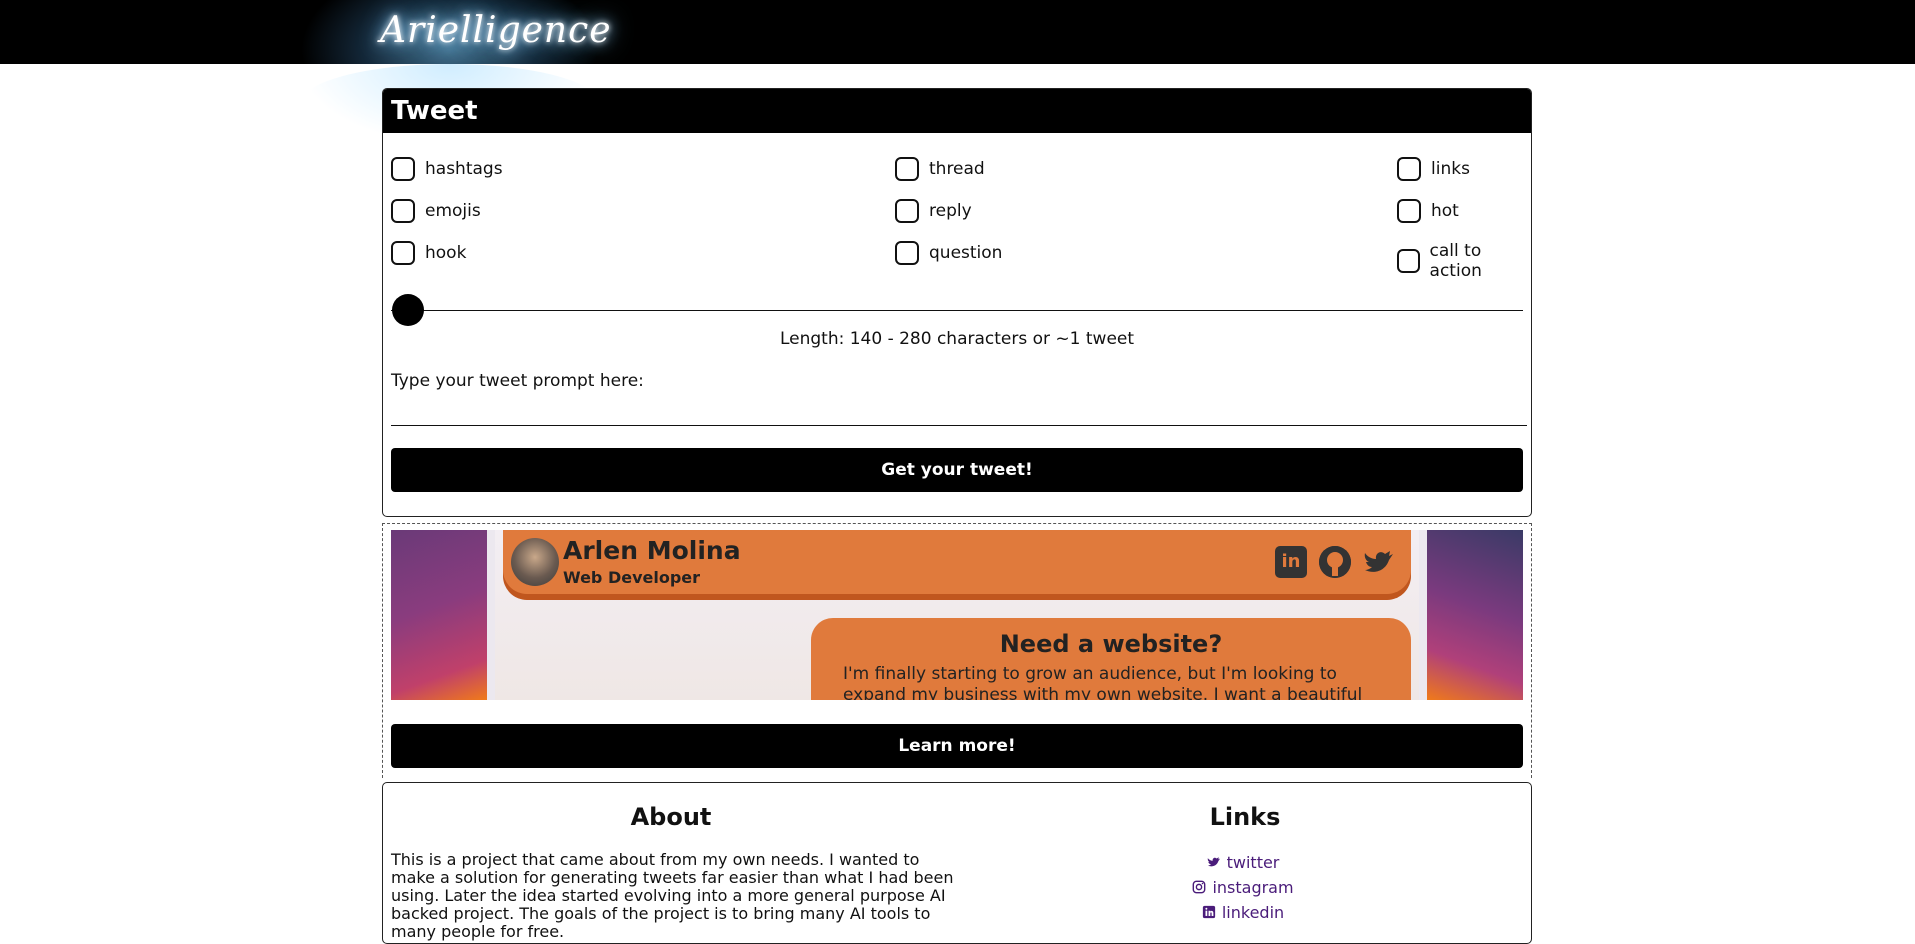 This screenshot has width=1915, height=944. I want to click on ad-role: Web Developer, so click(632, 577).